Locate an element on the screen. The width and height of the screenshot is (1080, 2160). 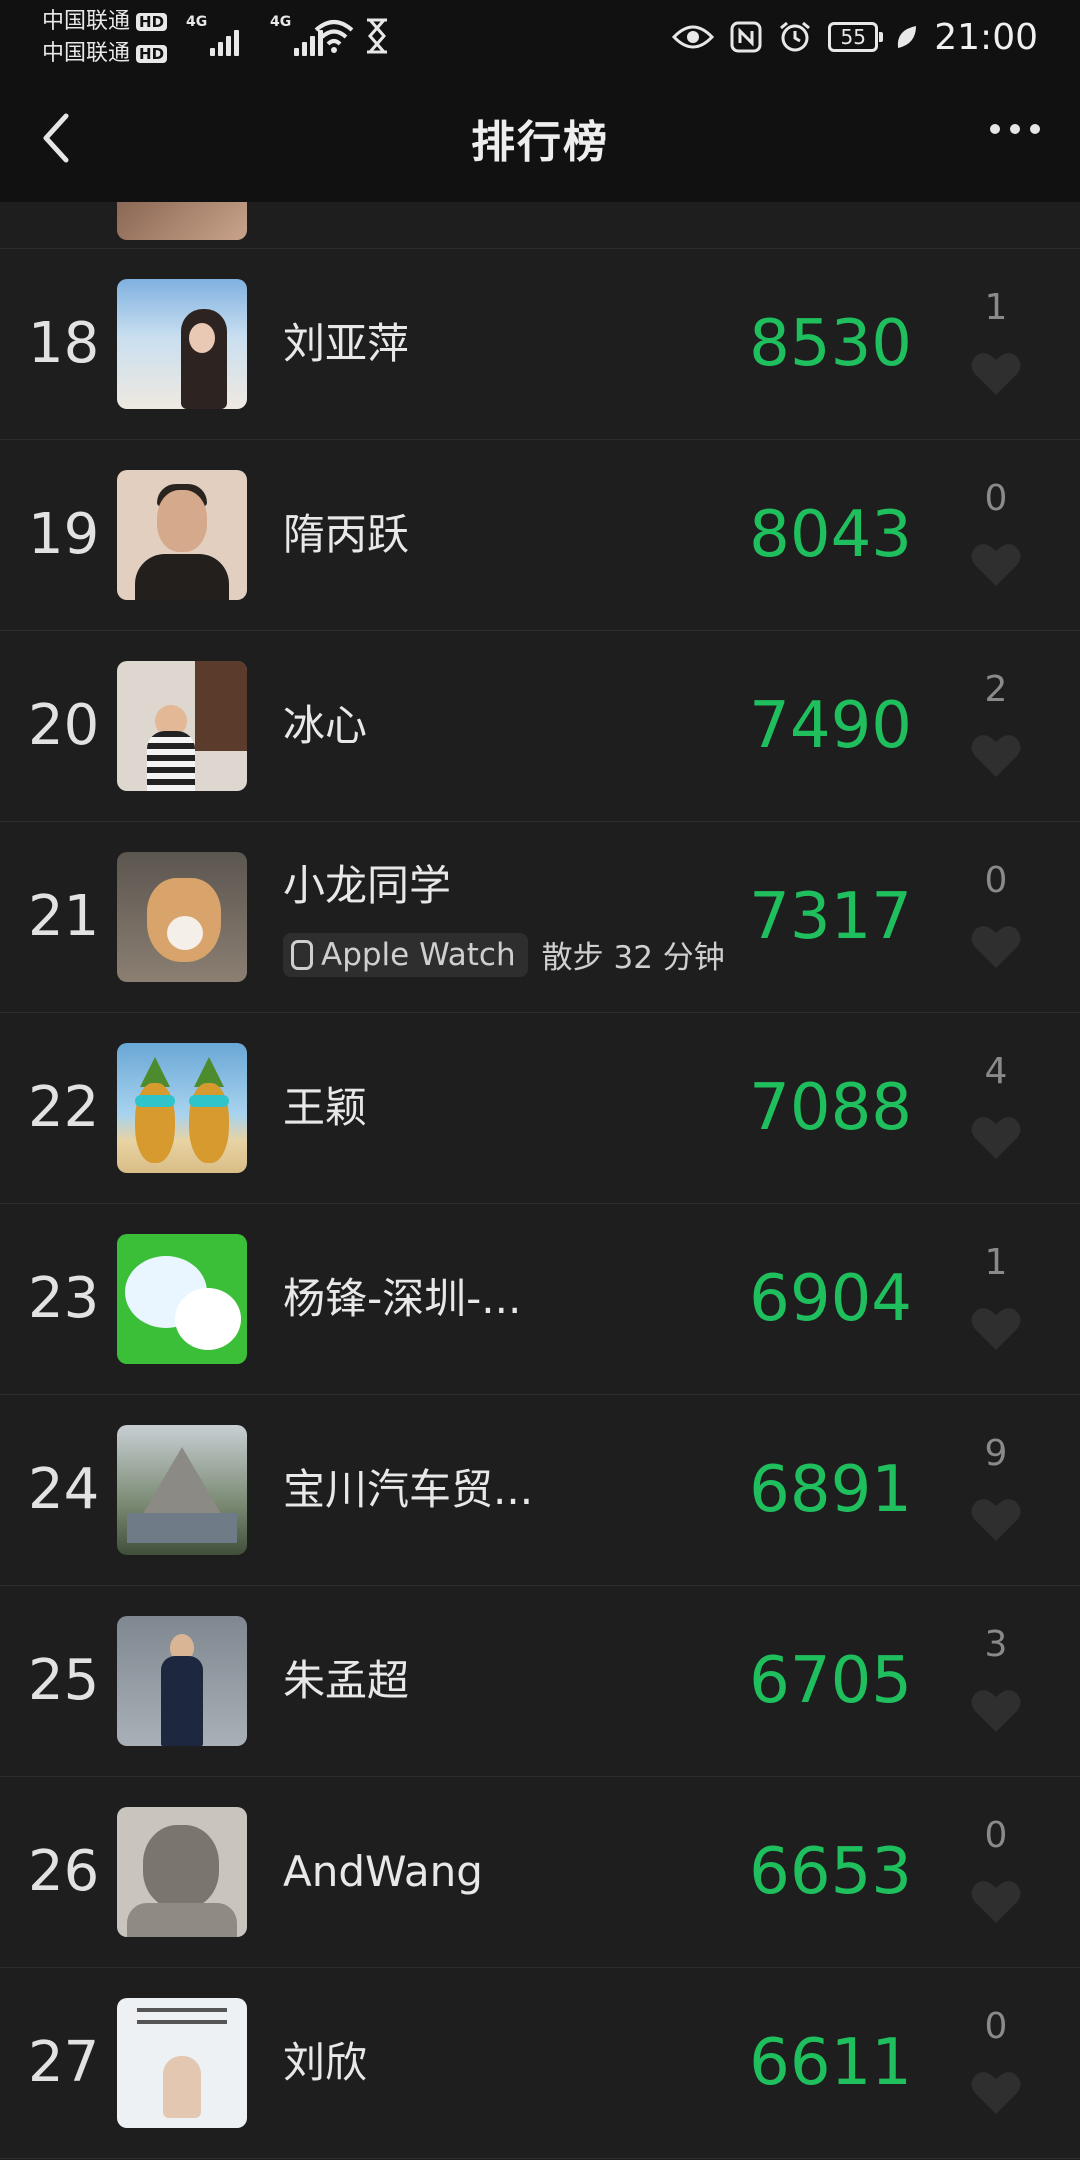
ranking-row: 20 冰心 7490 2 is located at coordinates (540, 726).